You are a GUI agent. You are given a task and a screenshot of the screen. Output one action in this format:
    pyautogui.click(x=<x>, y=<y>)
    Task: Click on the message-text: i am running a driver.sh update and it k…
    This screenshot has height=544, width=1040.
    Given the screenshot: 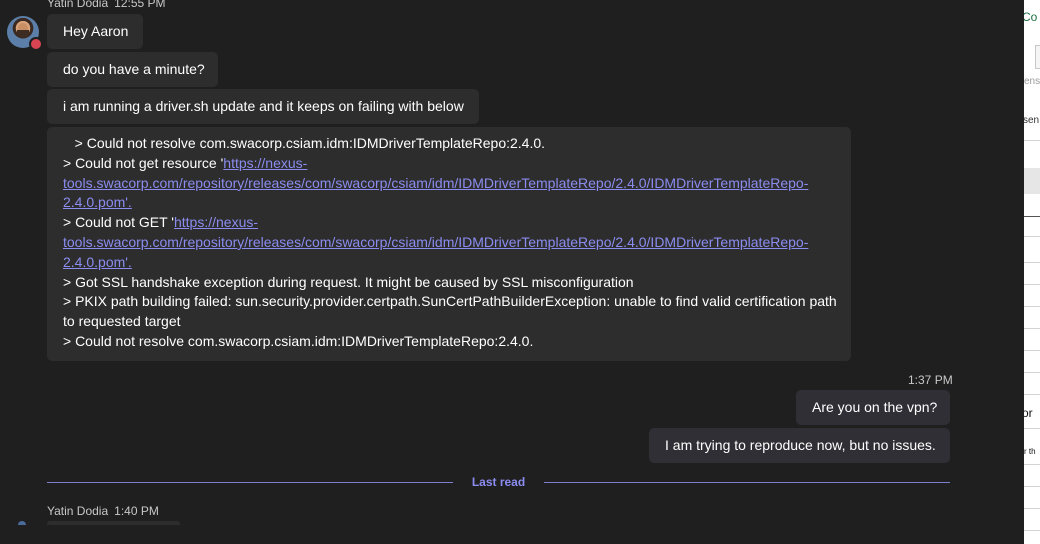 What is the action you would take?
    pyautogui.click(x=263, y=106)
    